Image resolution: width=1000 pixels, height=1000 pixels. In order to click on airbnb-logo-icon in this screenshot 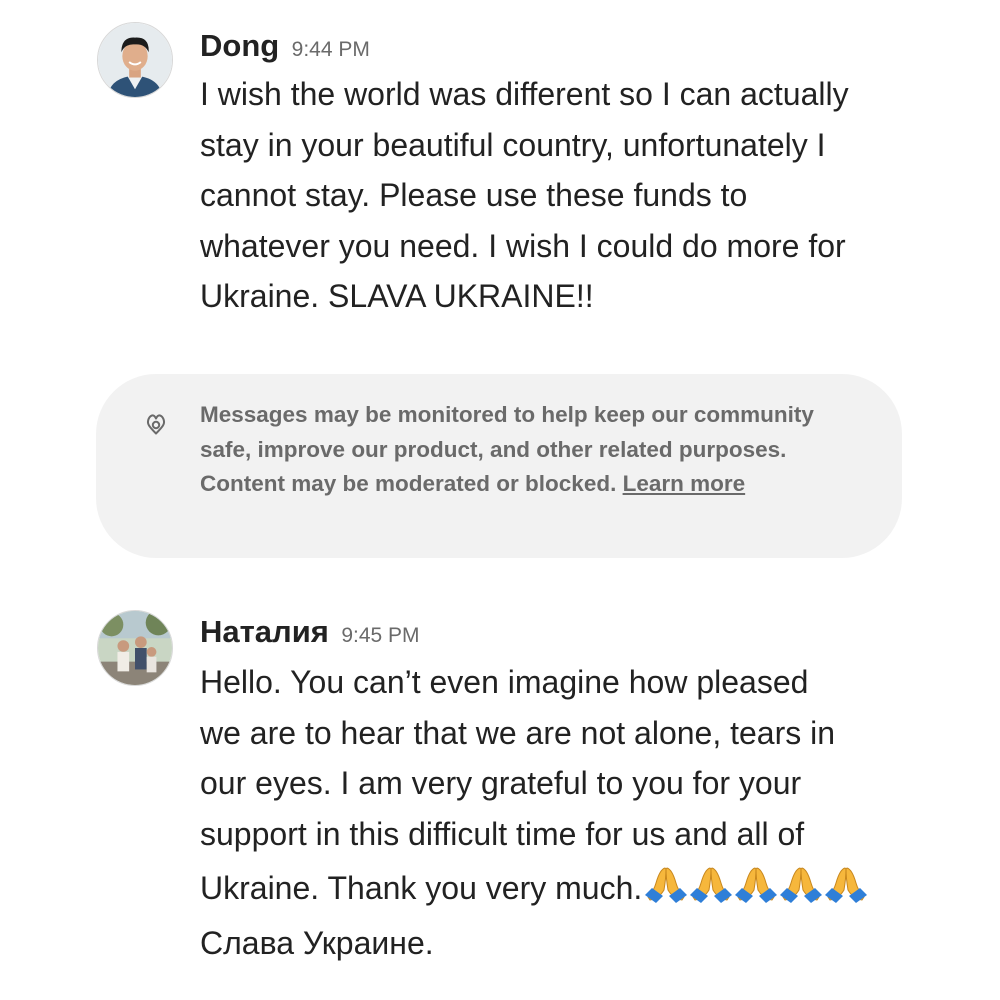, I will do `click(156, 424)`.